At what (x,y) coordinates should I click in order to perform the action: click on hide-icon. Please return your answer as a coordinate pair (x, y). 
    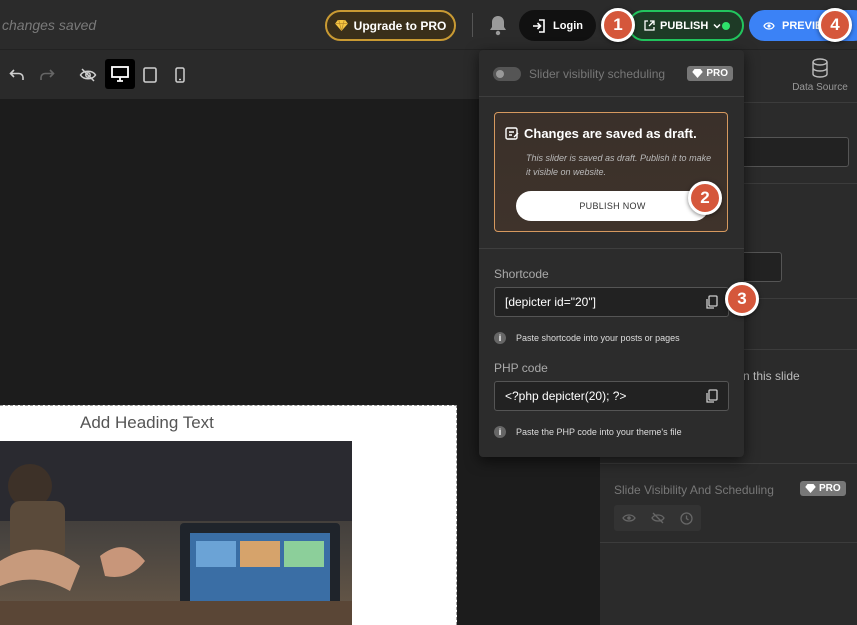
    Looking at the image, I should click on (88, 75).